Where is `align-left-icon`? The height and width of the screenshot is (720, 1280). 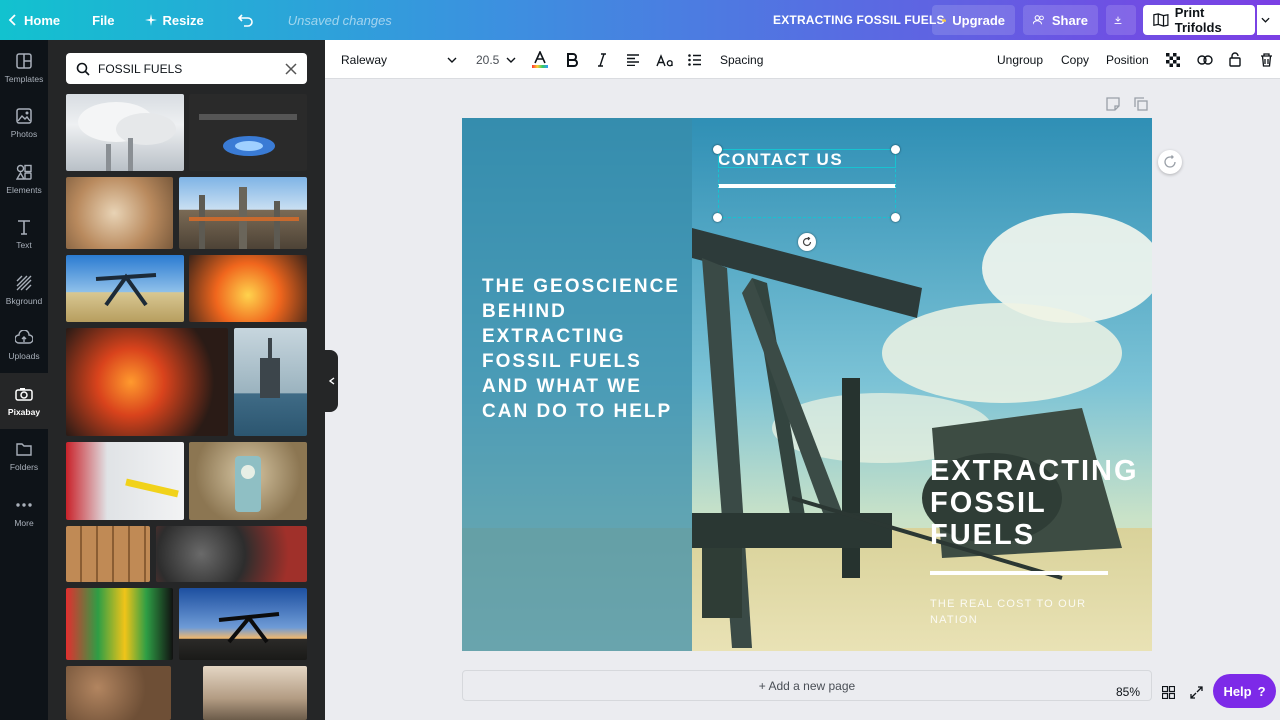
align-left-icon is located at coordinates (633, 59).